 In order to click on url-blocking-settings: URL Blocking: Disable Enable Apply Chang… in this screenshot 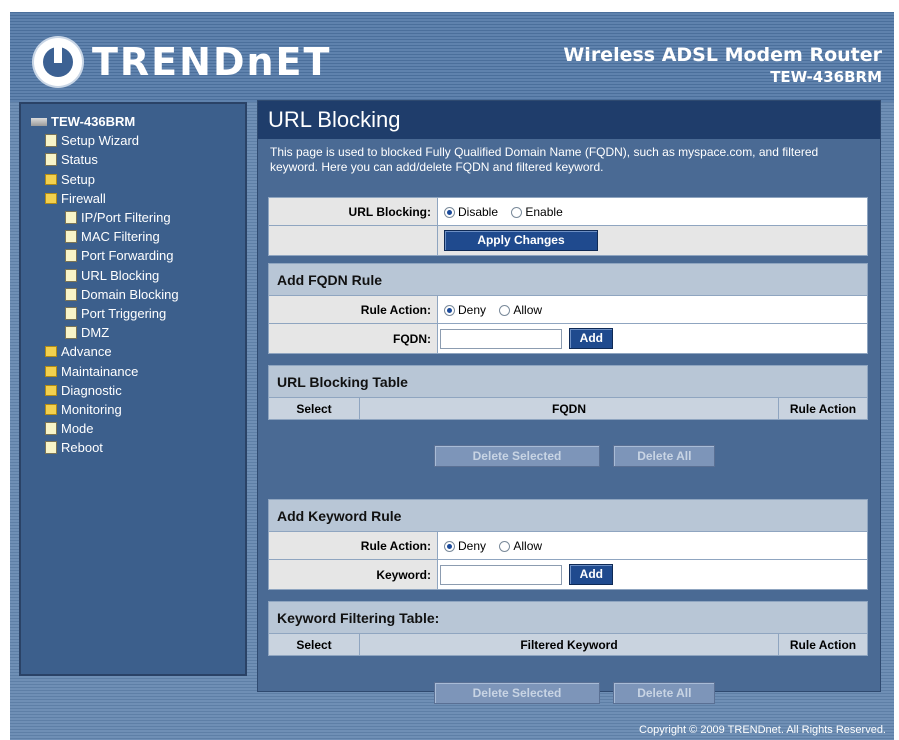, I will do `click(568, 226)`.